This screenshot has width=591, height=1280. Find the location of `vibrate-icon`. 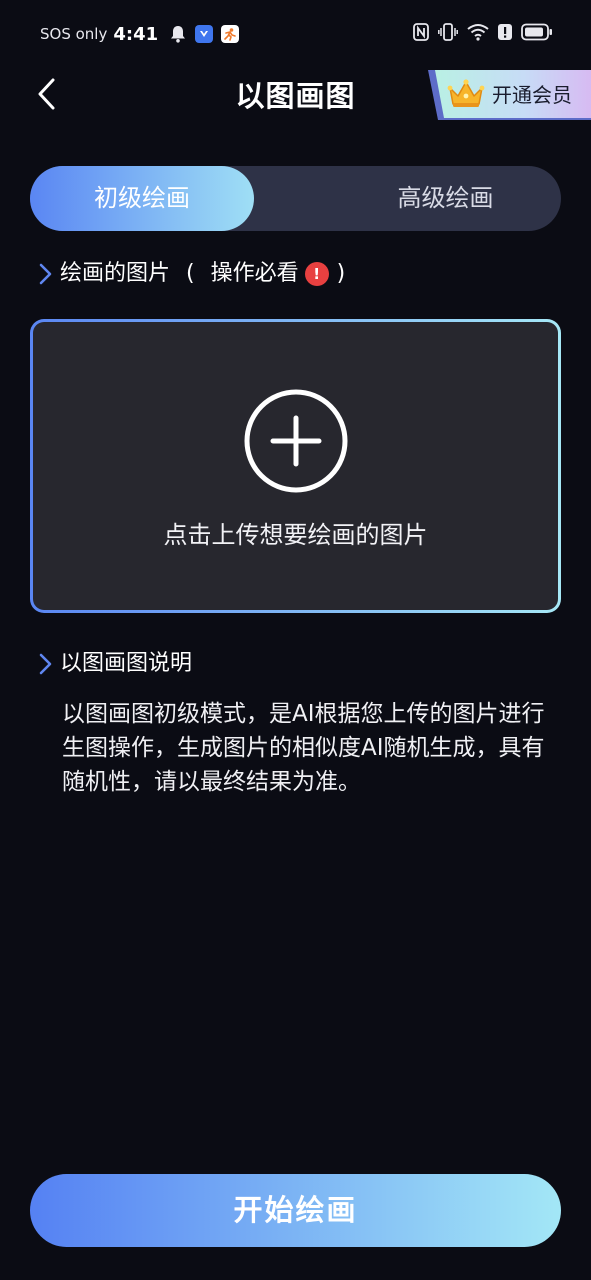

vibrate-icon is located at coordinates (448, 34).